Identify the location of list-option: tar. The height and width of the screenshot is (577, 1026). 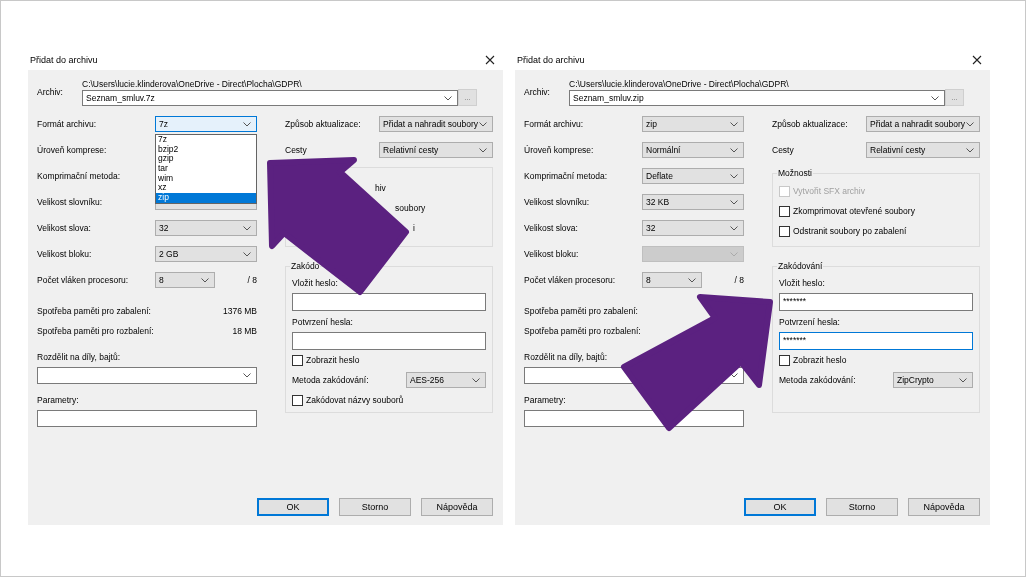
(206, 169).